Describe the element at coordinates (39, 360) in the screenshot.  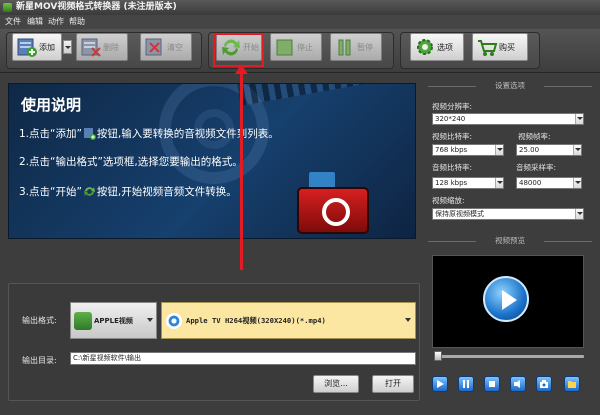
I see `output-dir-label: 输出目录:` at that location.